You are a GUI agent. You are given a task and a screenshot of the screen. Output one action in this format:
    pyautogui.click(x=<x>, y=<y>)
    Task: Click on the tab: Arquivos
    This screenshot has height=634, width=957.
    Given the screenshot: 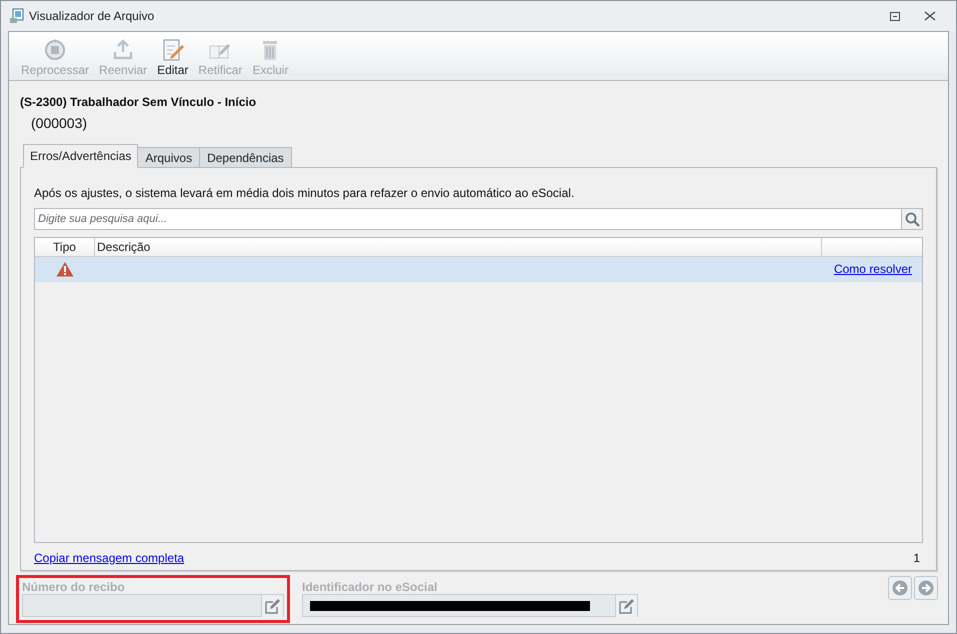 What is the action you would take?
    pyautogui.click(x=168, y=157)
    